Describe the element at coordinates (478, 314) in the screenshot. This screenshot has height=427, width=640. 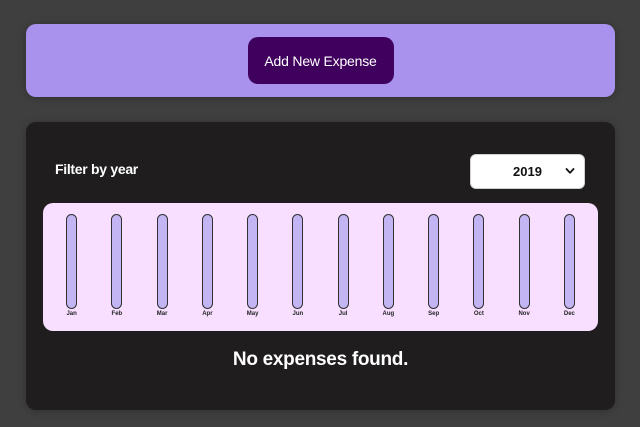
I see `chart-bar-label: Oct` at that location.